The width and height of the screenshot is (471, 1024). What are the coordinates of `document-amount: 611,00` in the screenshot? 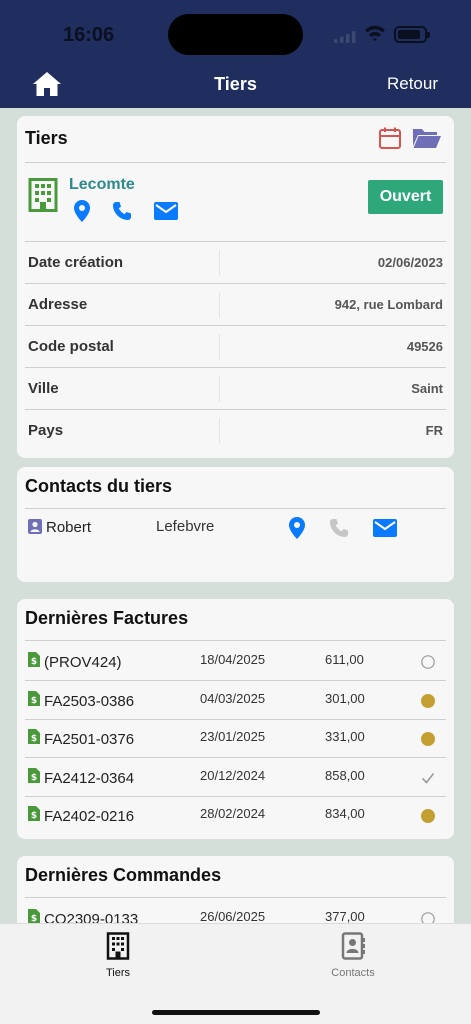 It's located at (344, 659).